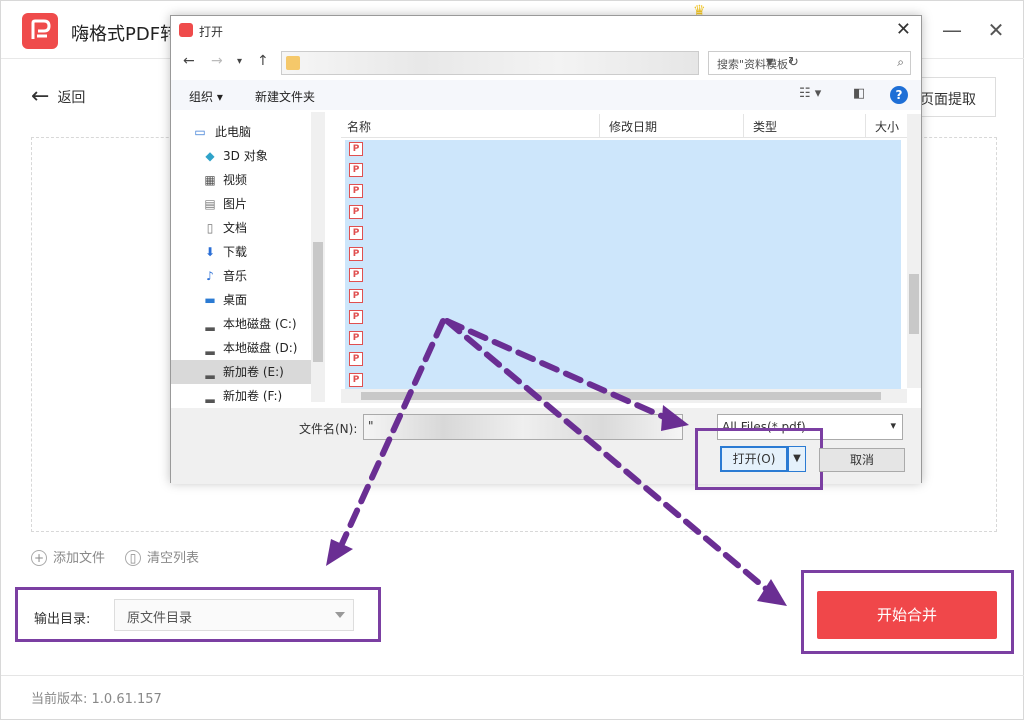 This screenshot has width=1024, height=720. What do you see at coordinates (40, 96) in the screenshot?
I see `back-arrow-icon: ←` at bounding box center [40, 96].